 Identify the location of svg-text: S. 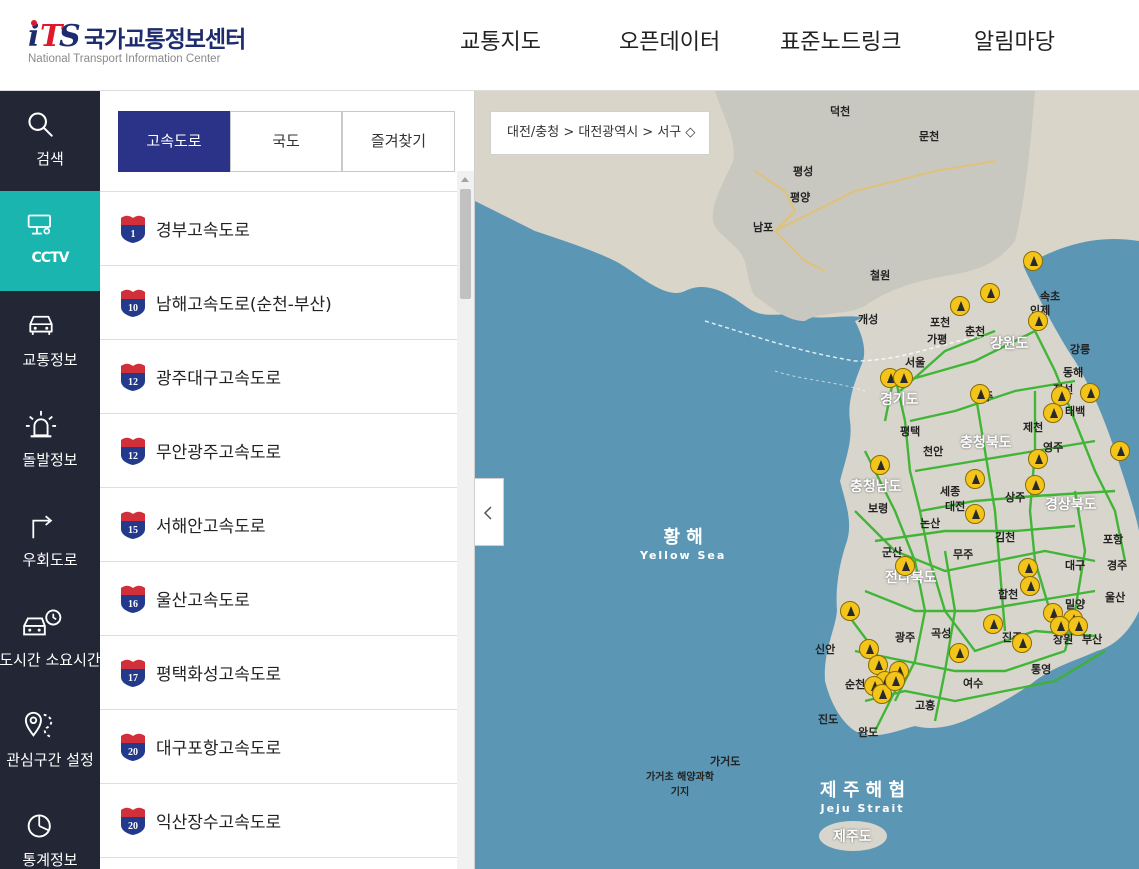
(70, 35).